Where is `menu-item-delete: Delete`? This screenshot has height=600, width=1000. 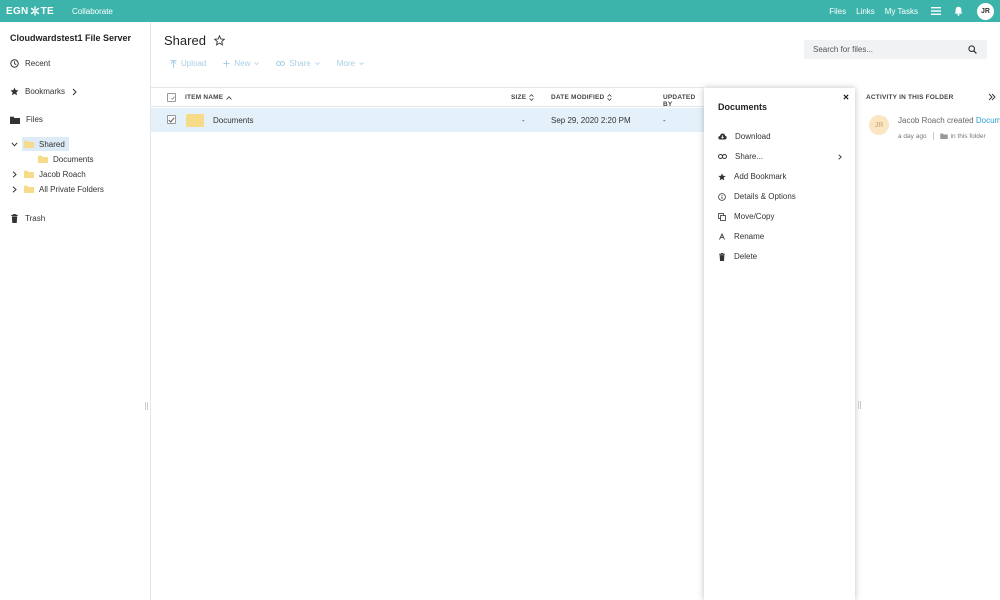
menu-item-delete: Delete is located at coordinates (780, 256).